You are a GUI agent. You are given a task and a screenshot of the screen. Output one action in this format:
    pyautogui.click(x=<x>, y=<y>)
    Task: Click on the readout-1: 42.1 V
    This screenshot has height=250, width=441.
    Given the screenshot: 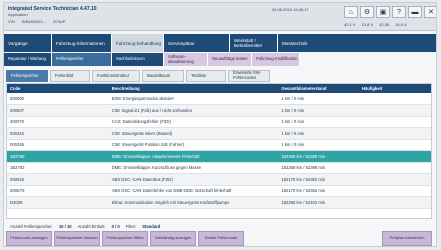 What is the action you would take?
    pyautogui.click(x=350, y=24)
    